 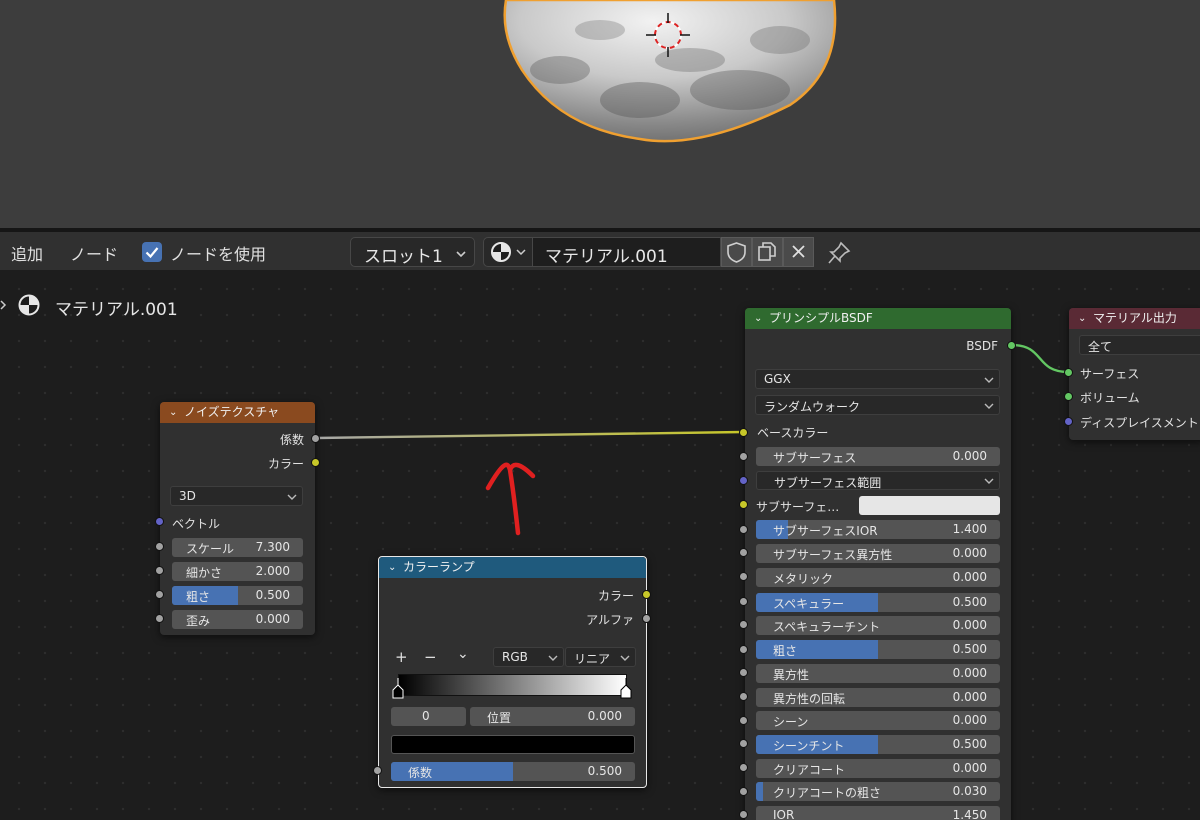 I want to click on socket-subsurface-radius-in, so click(x=743, y=480).